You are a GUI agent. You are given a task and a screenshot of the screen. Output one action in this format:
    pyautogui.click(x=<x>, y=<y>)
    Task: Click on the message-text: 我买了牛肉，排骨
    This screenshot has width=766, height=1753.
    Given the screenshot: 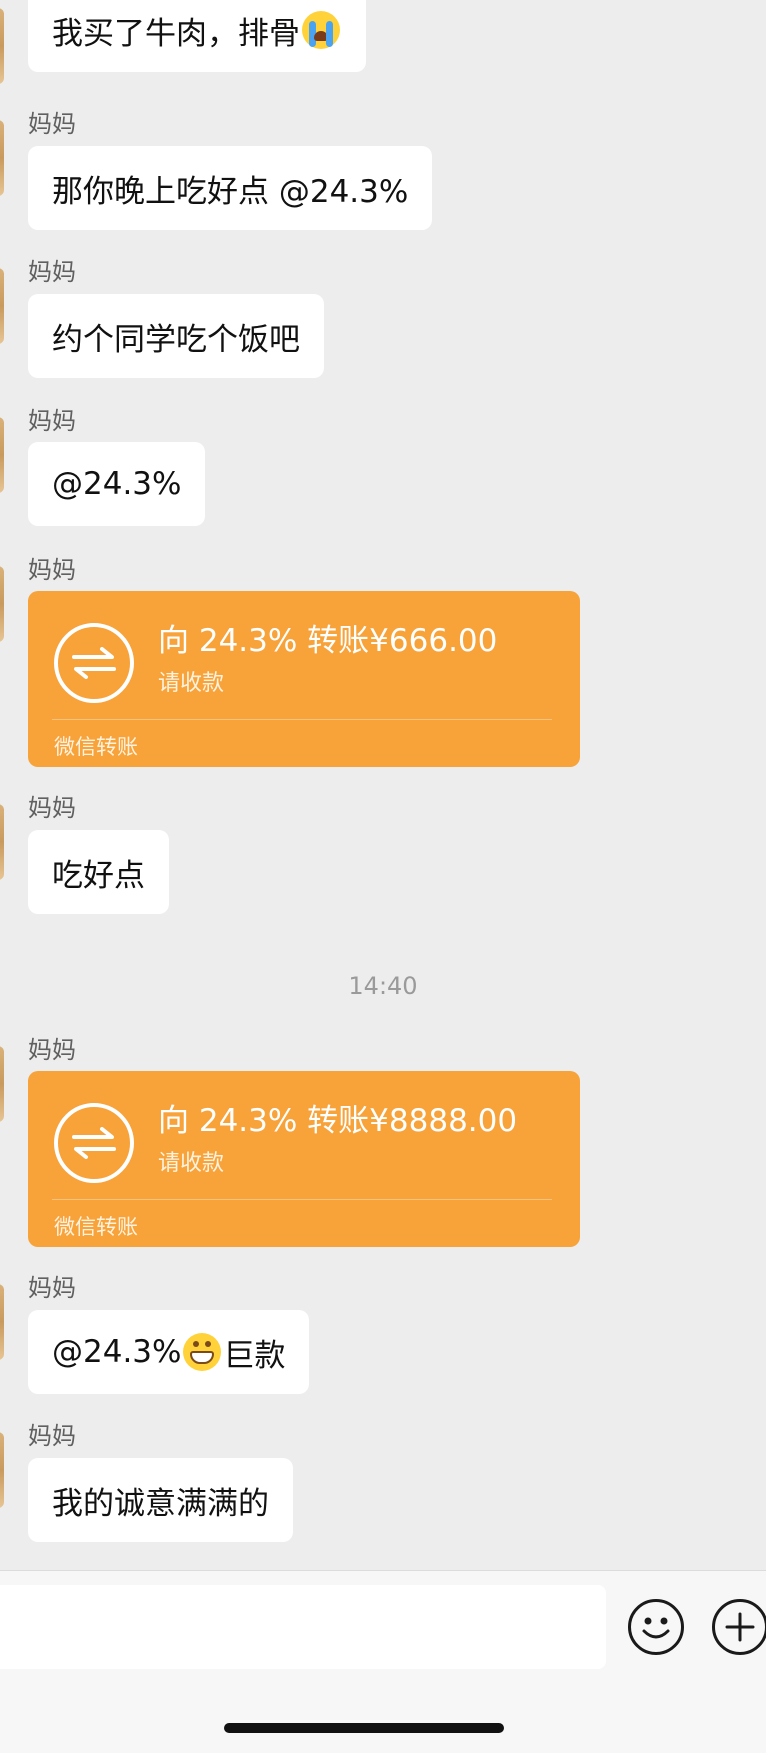 What is the action you would take?
    pyautogui.click(x=176, y=33)
    